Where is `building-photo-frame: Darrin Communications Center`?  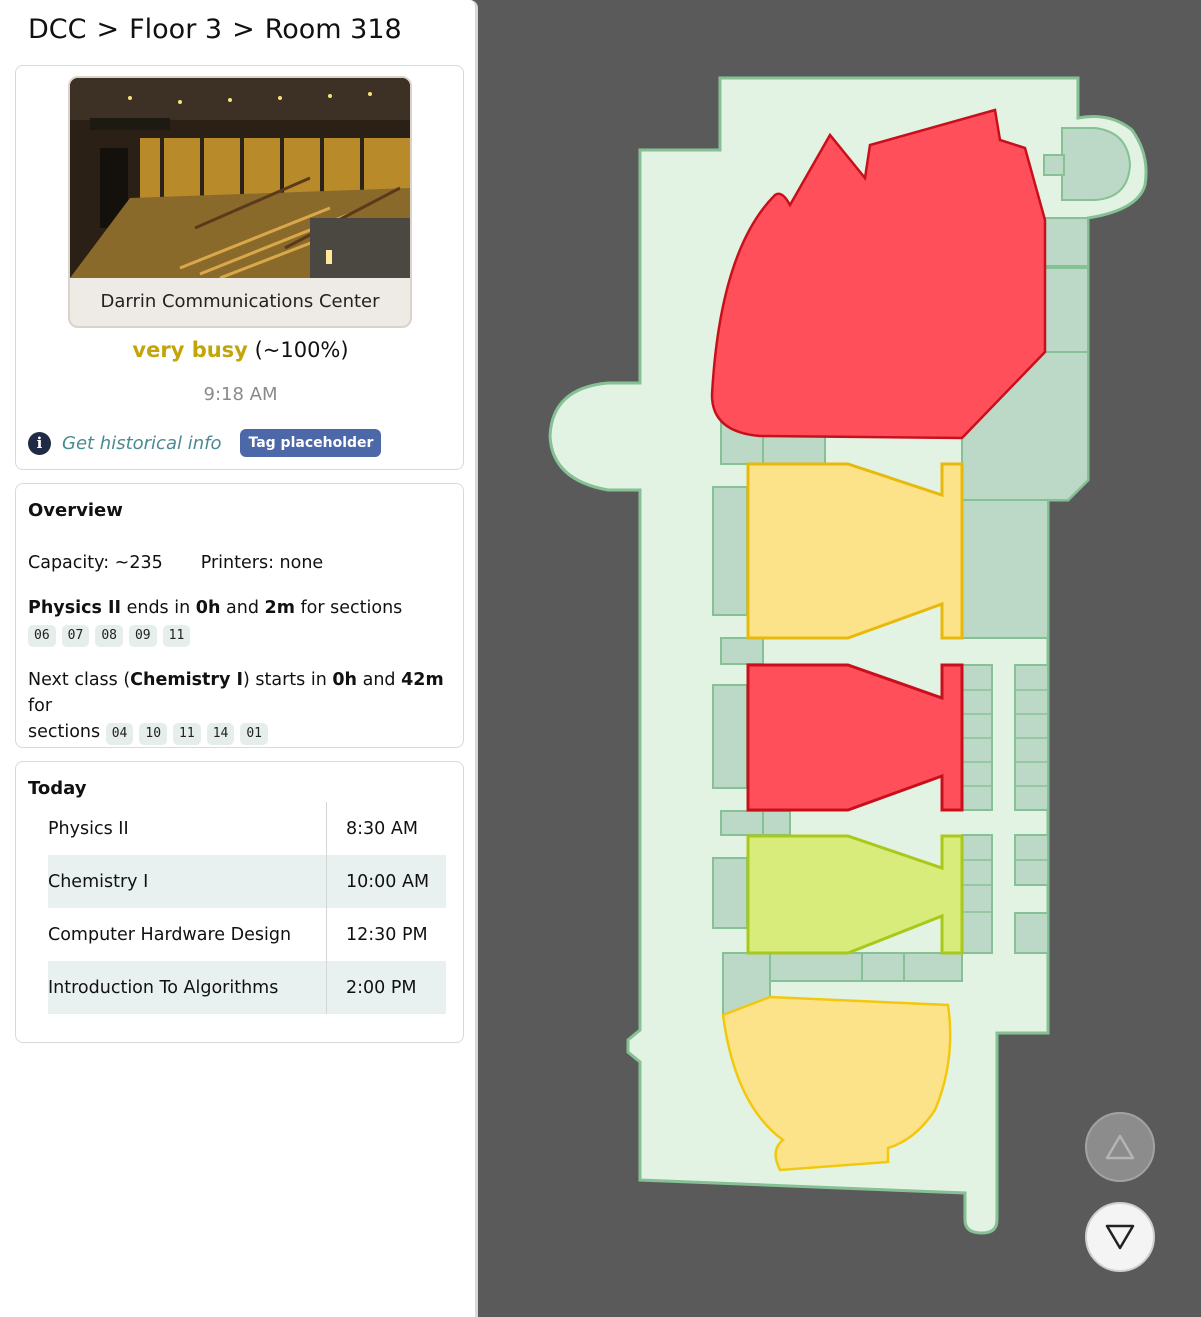 building-photo-frame: Darrin Communications Center is located at coordinates (240, 202).